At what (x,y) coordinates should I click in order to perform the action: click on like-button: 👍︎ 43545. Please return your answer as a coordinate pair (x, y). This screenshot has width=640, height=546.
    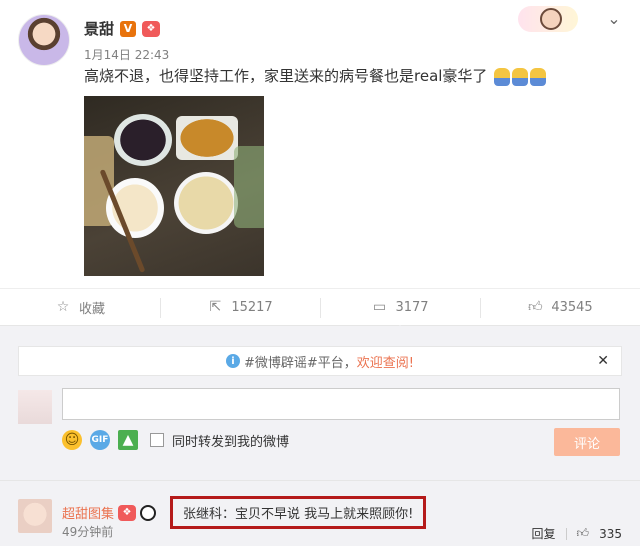
    Looking at the image, I should click on (560, 307).